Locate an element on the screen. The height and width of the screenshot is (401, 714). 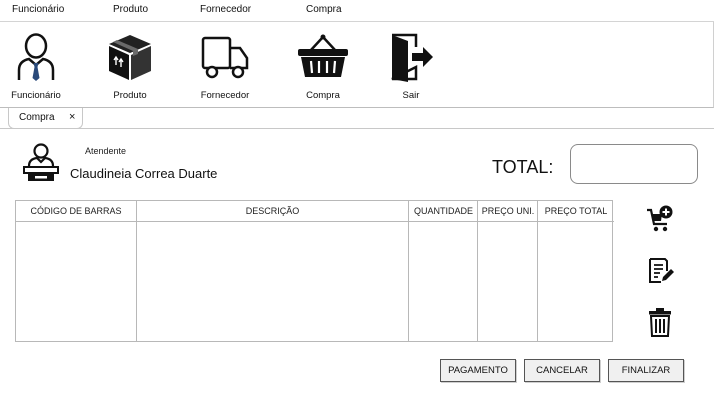
attendant-name: Claudineia Correa Duarte is located at coordinates (144, 173).